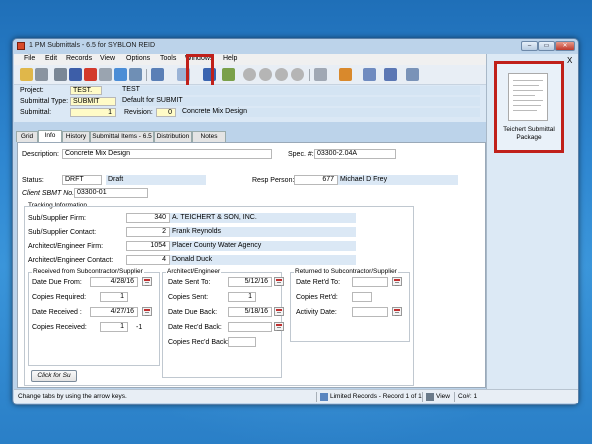 This screenshot has width=592, height=444. I want to click on attachment-card: Teichert Submittal Package, so click(529, 107).